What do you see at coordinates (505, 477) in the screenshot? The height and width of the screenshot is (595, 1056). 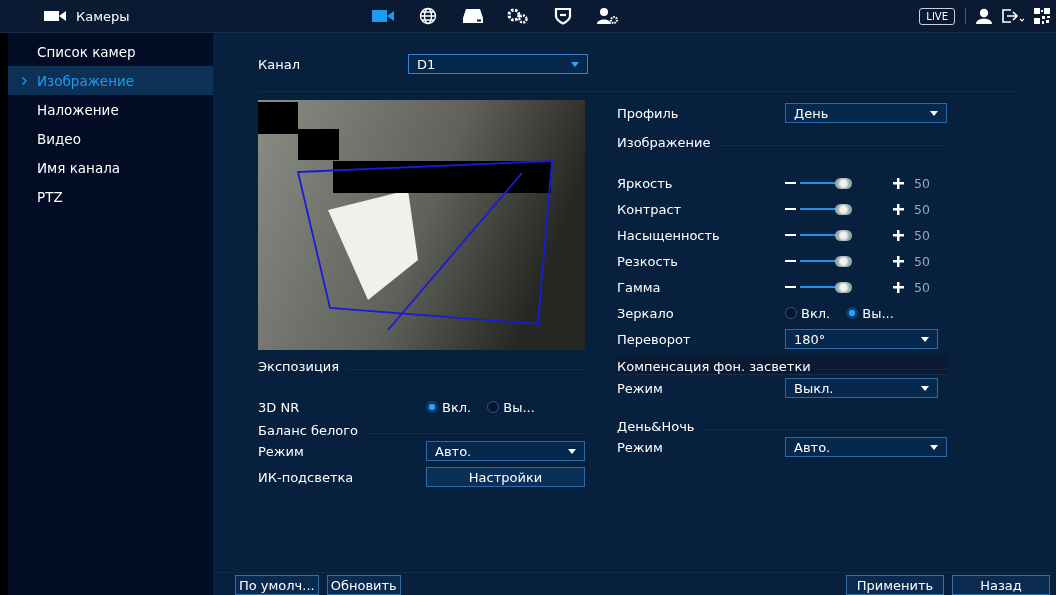 I see `settings-button: Настройки` at bounding box center [505, 477].